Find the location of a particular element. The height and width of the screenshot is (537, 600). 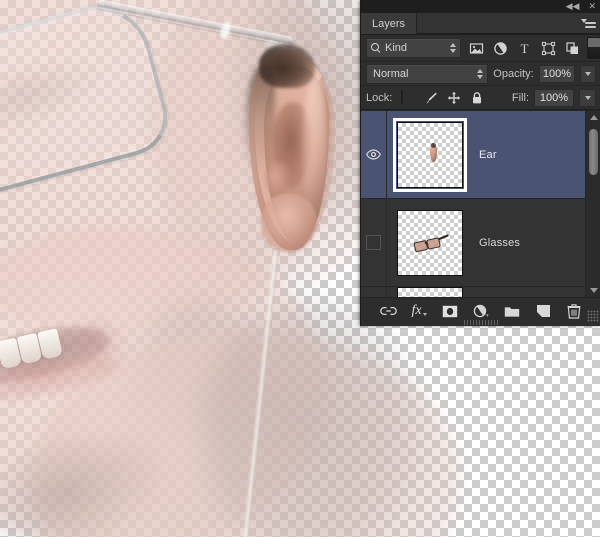

filter-shape-layers-icon is located at coordinates (548, 48).